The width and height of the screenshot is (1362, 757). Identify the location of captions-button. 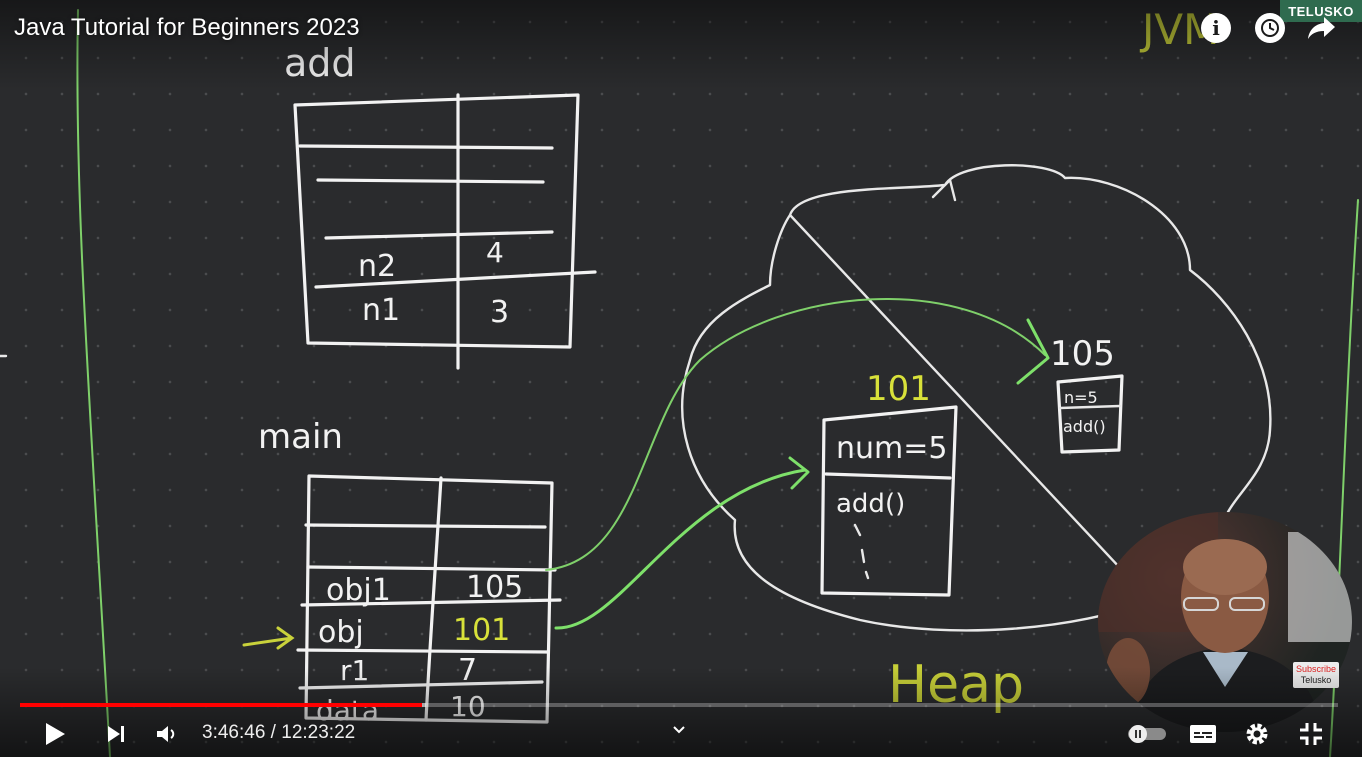
(1203, 734).